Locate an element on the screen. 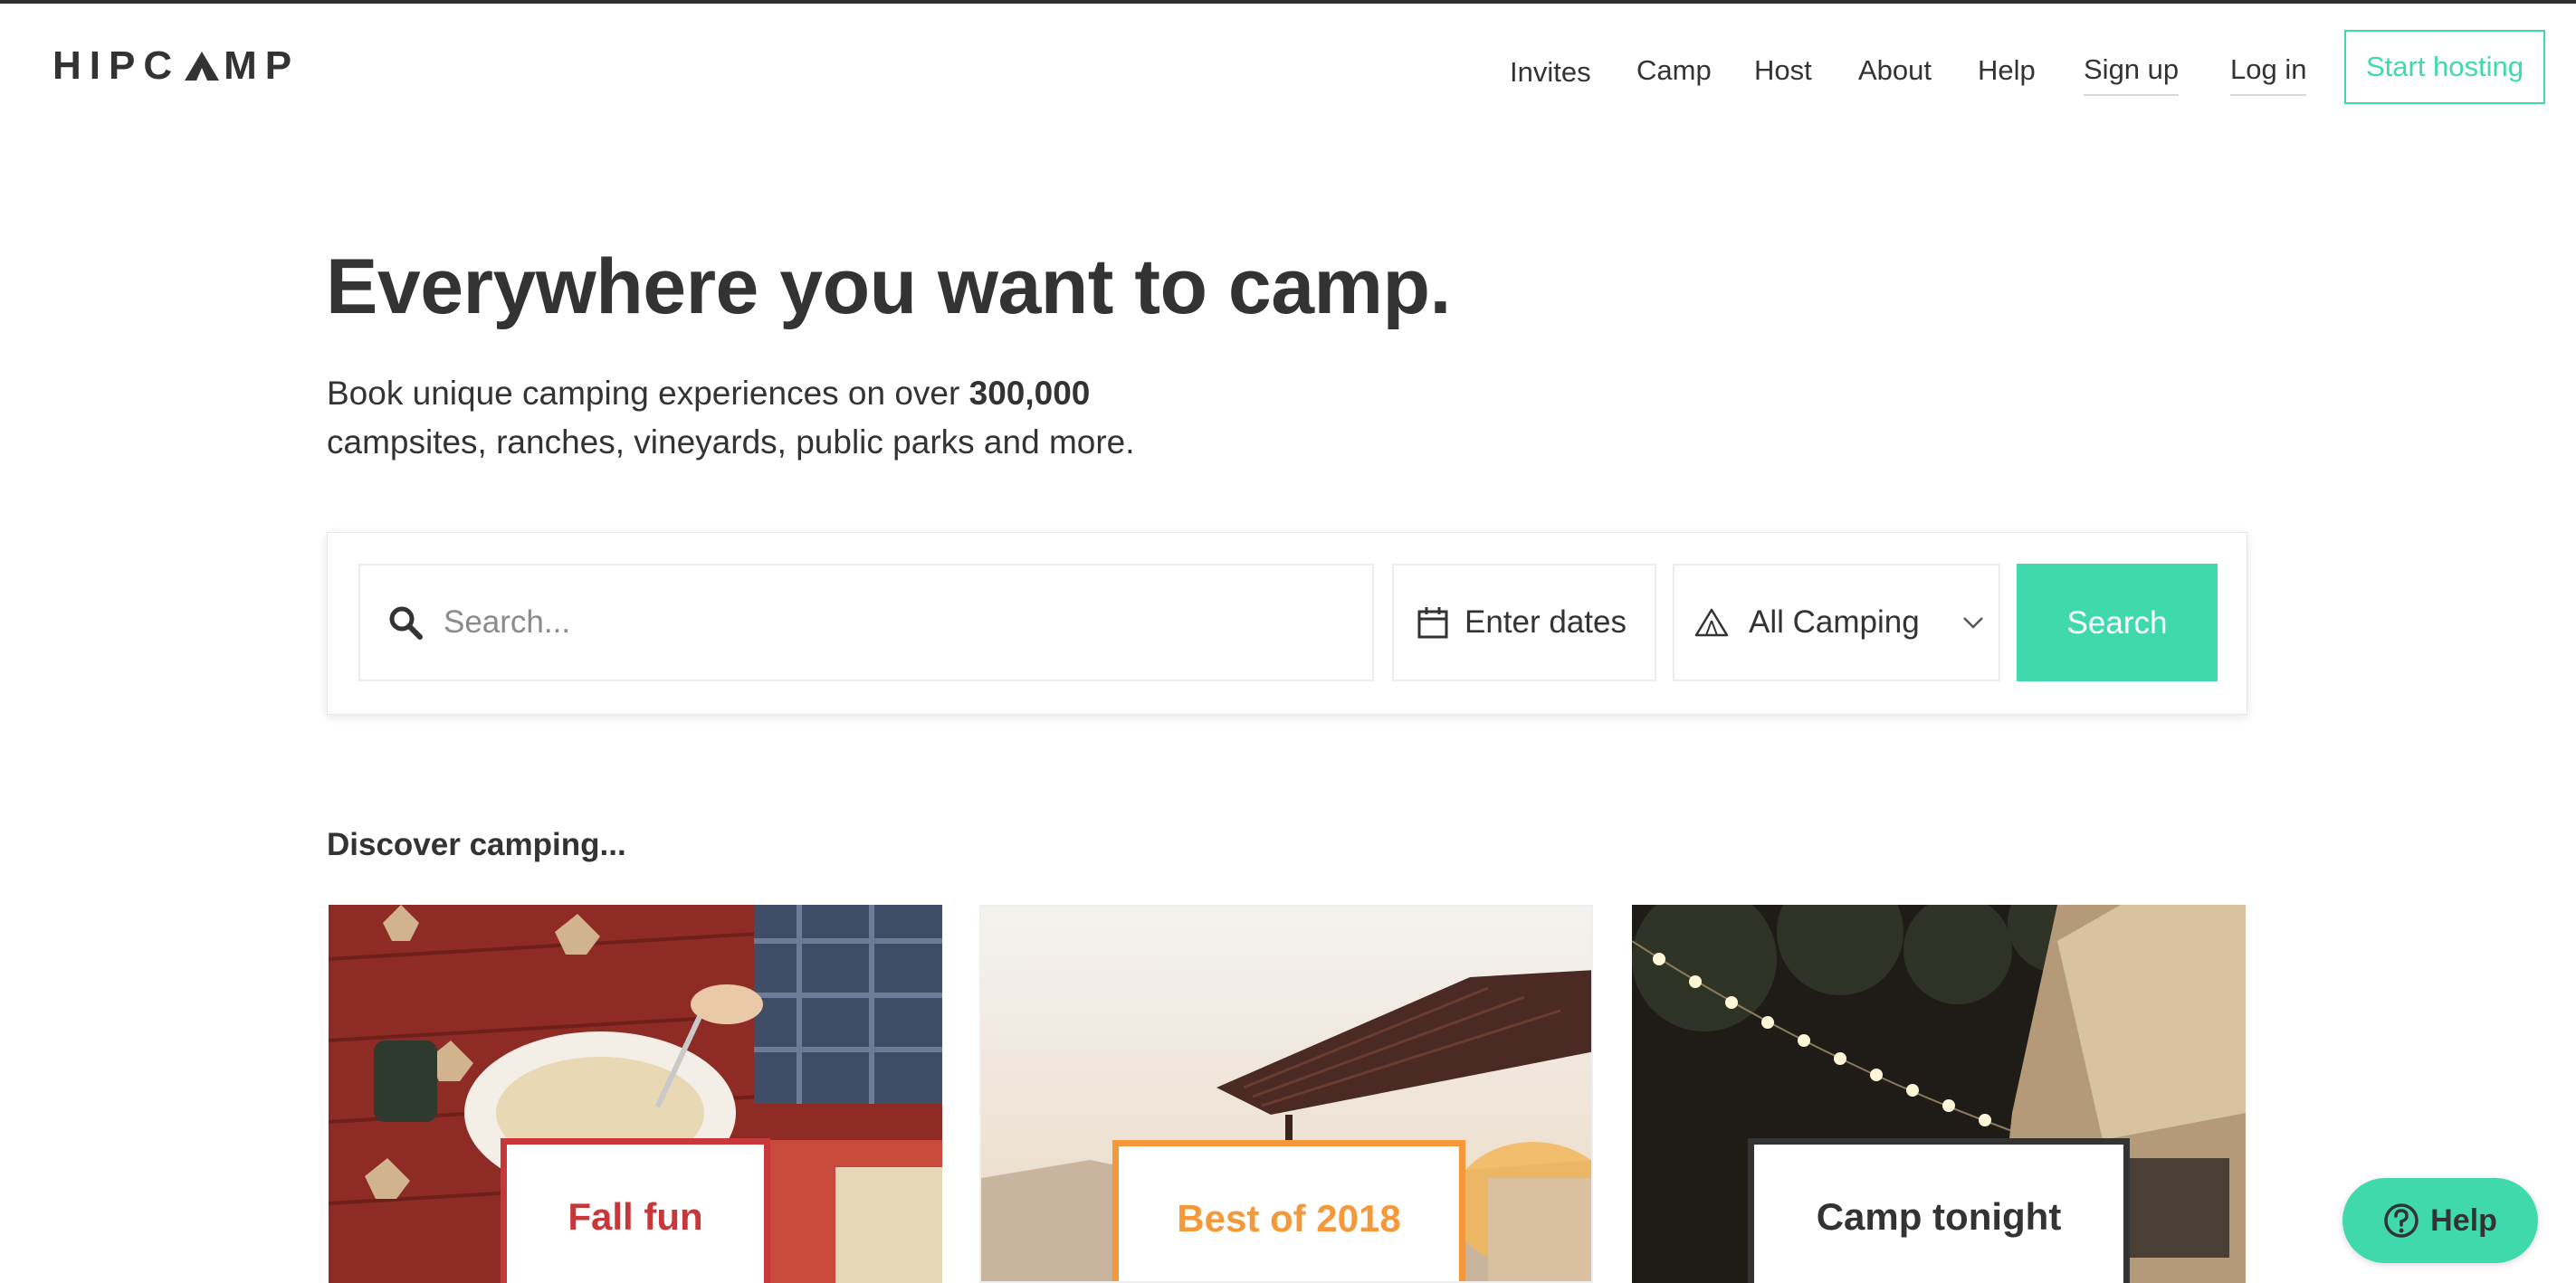 The image size is (2576, 1283). chevron-down-icon is located at coordinates (1973, 622).